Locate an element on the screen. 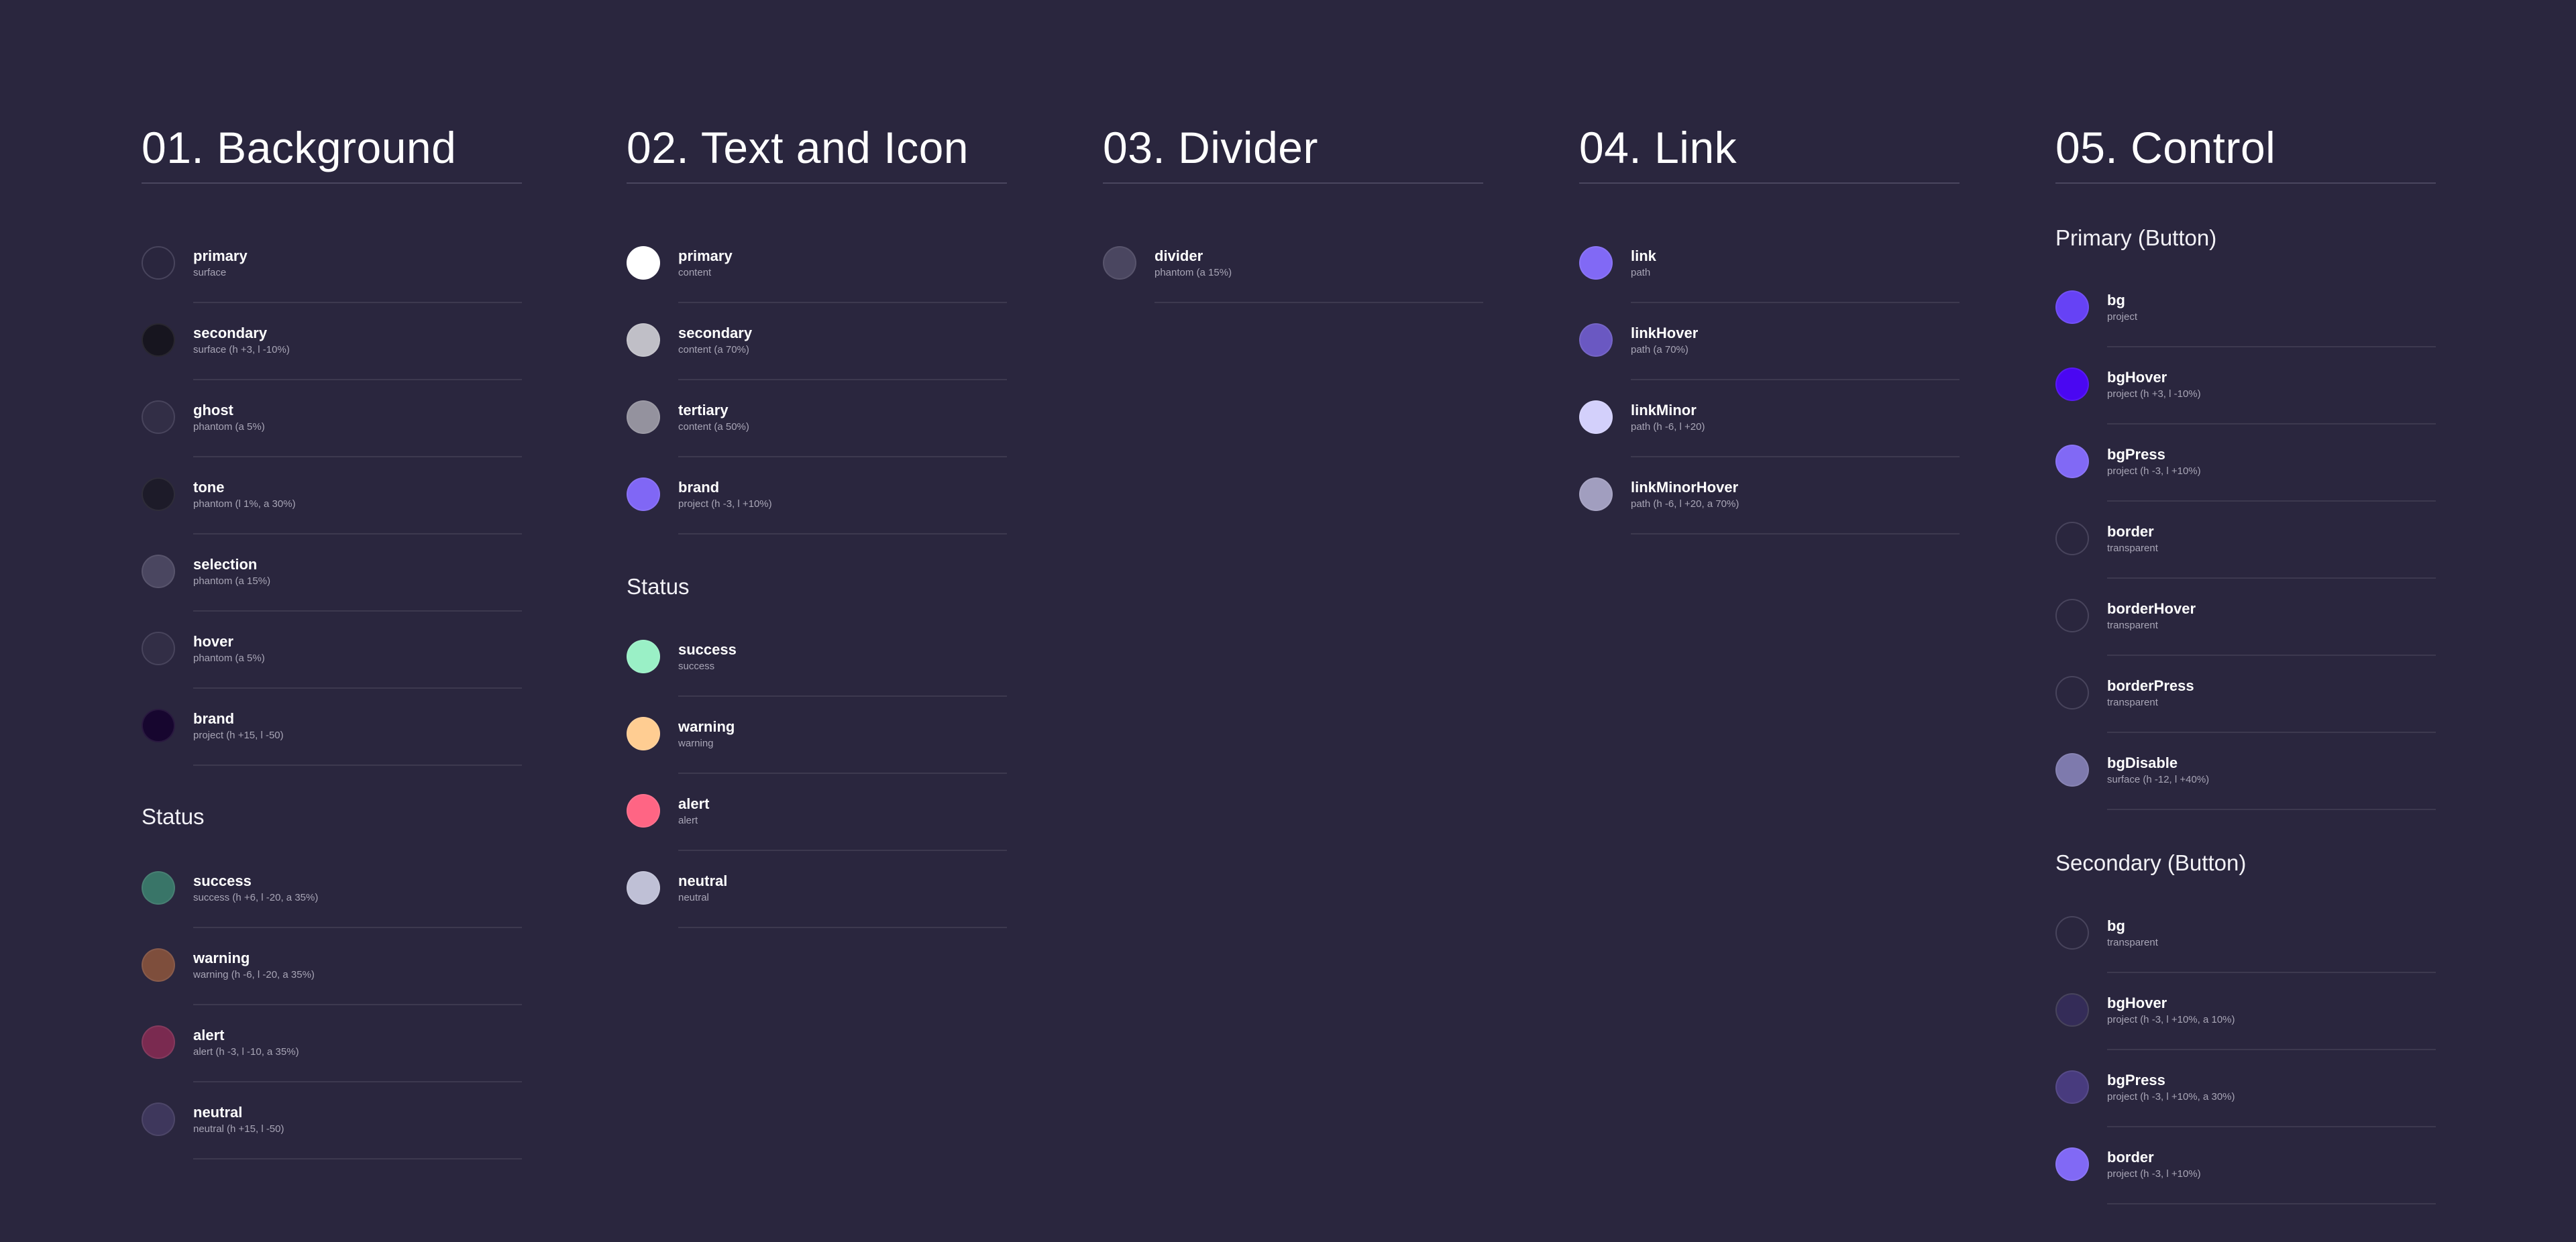 The width and height of the screenshot is (2576, 1242). token-name: secondary is located at coordinates (230, 333).